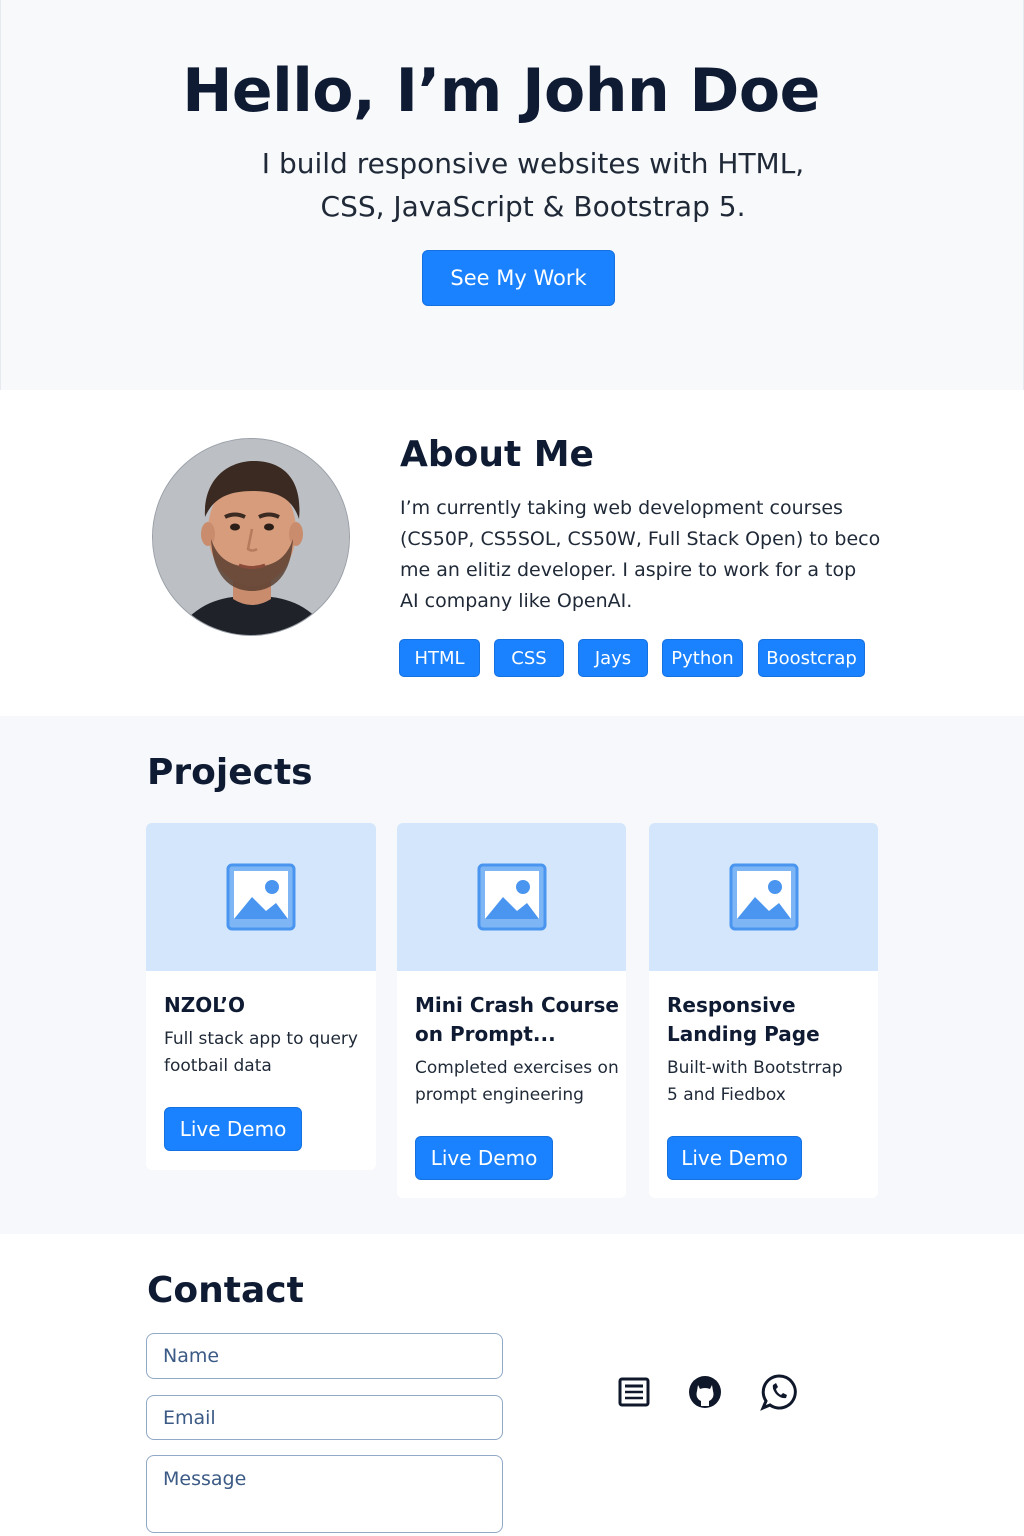 The image size is (1024, 1536). What do you see at coordinates (517, 1005) in the screenshot?
I see `project-title-line: Mini Crash Course` at bounding box center [517, 1005].